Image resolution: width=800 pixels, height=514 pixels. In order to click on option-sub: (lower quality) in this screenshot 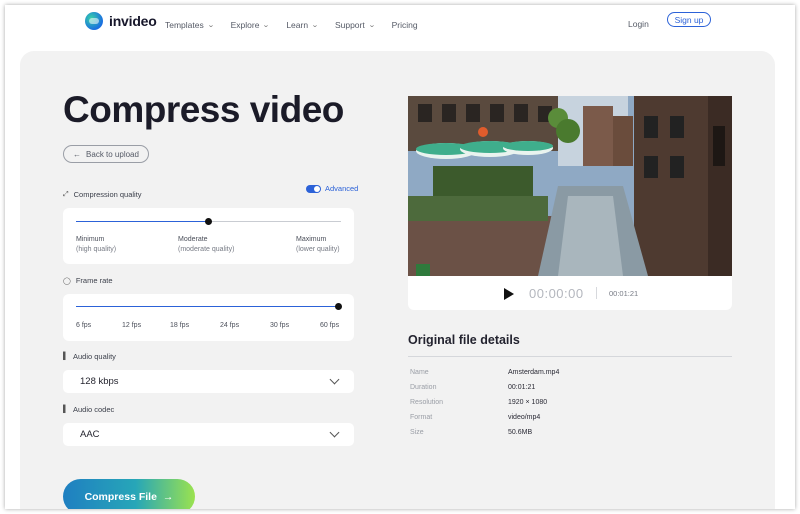, I will do `click(318, 249)`.